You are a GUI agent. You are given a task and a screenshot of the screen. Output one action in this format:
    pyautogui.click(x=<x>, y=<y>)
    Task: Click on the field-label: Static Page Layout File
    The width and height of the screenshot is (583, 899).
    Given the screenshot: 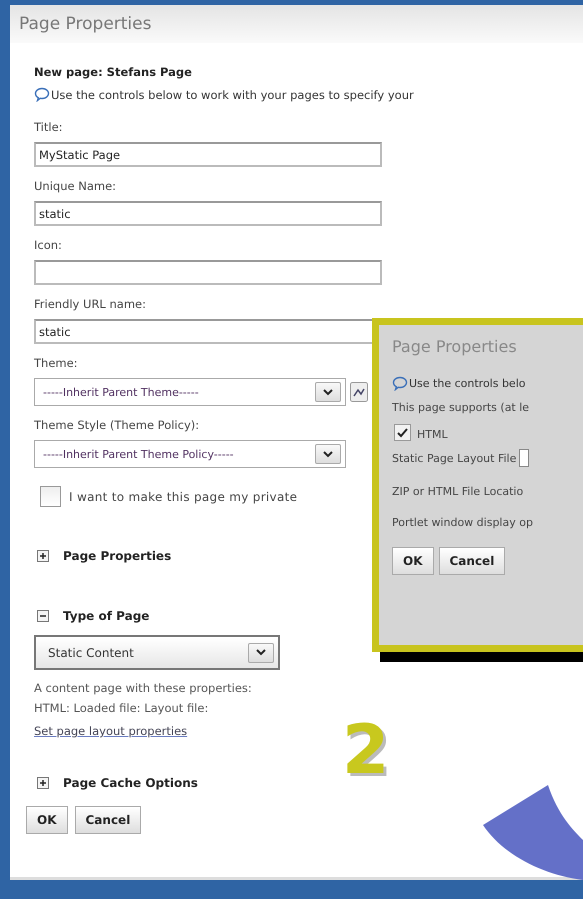 What is the action you would take?
    pyautogui.click(x=454, y=458)
    